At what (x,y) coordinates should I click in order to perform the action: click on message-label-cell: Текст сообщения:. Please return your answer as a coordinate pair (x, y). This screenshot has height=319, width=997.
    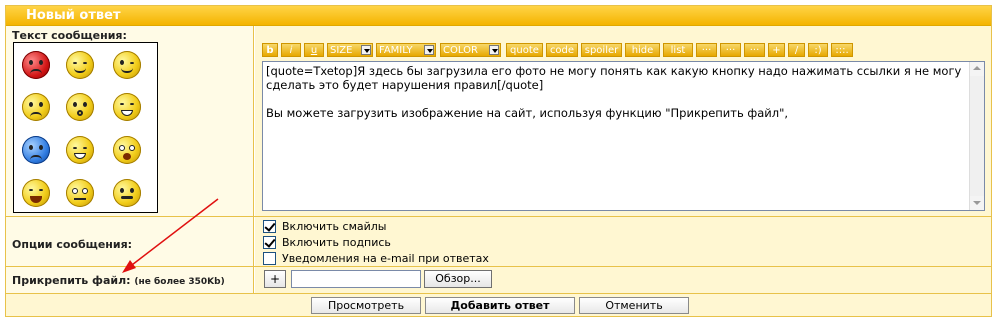
    Looking at the image, I should click on (130, 121).